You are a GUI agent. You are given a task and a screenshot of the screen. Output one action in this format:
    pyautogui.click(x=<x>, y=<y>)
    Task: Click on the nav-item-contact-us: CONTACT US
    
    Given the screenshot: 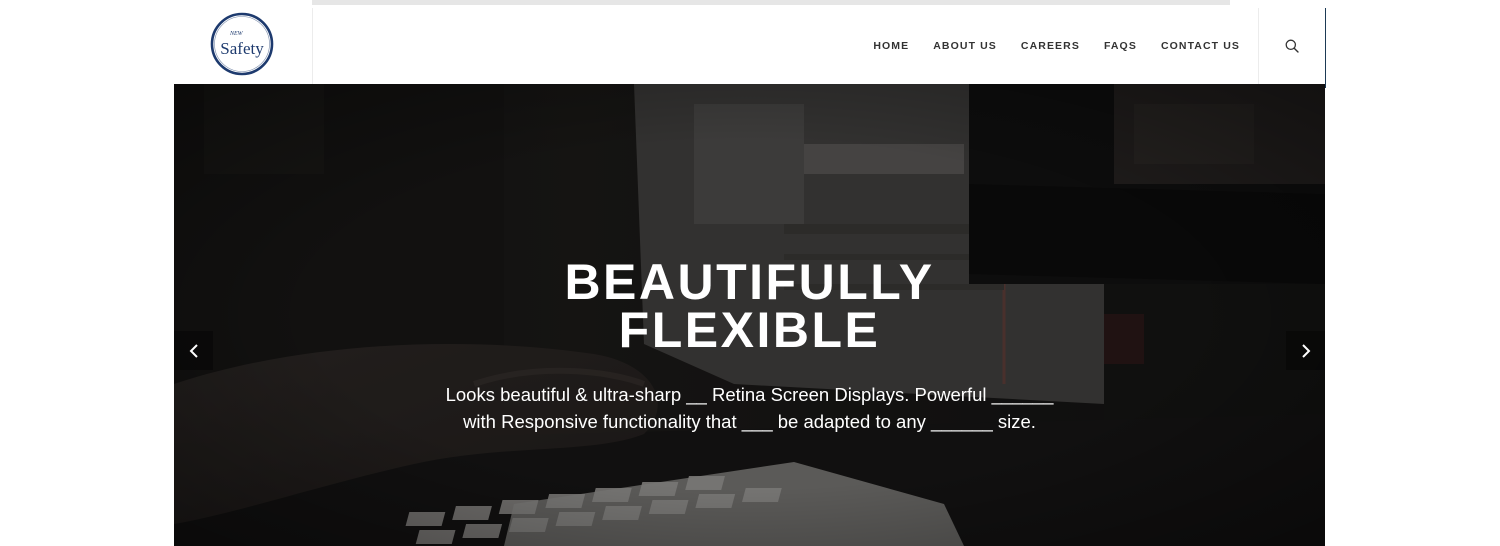 What is the action you would take?
    pyautogui.click(x=1200, y=46)
    